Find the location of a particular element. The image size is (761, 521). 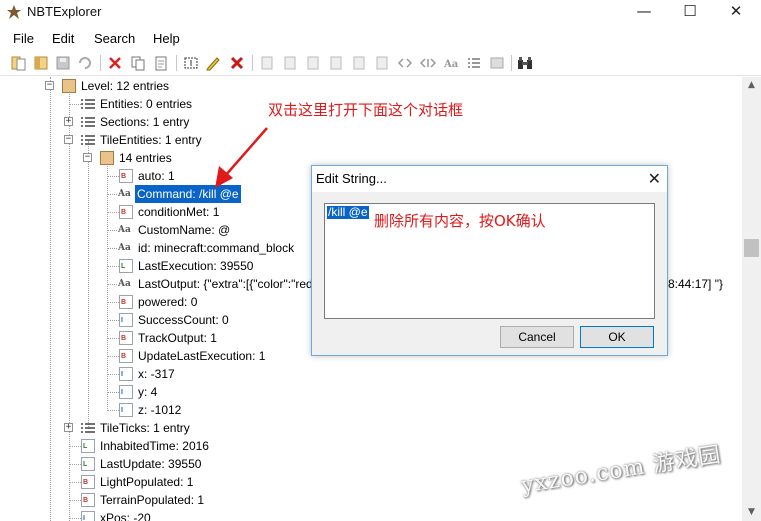

edit-icon is located at coordinates (213, 63).